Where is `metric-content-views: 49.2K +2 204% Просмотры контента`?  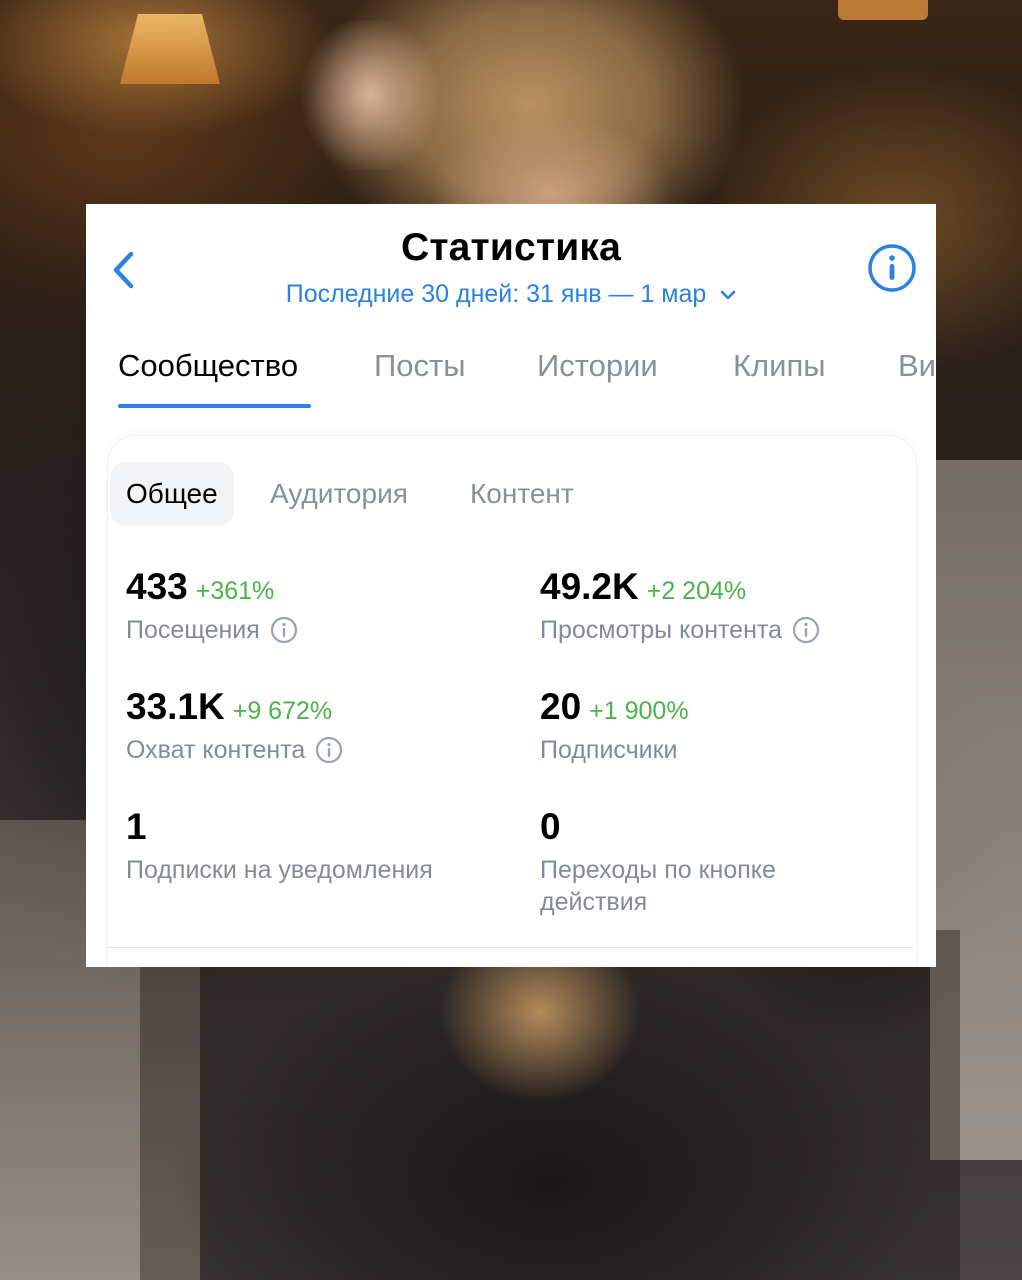 metric-content-views: 49.2K +2 204% Просмотры контента is located at coordinates (730, 606).